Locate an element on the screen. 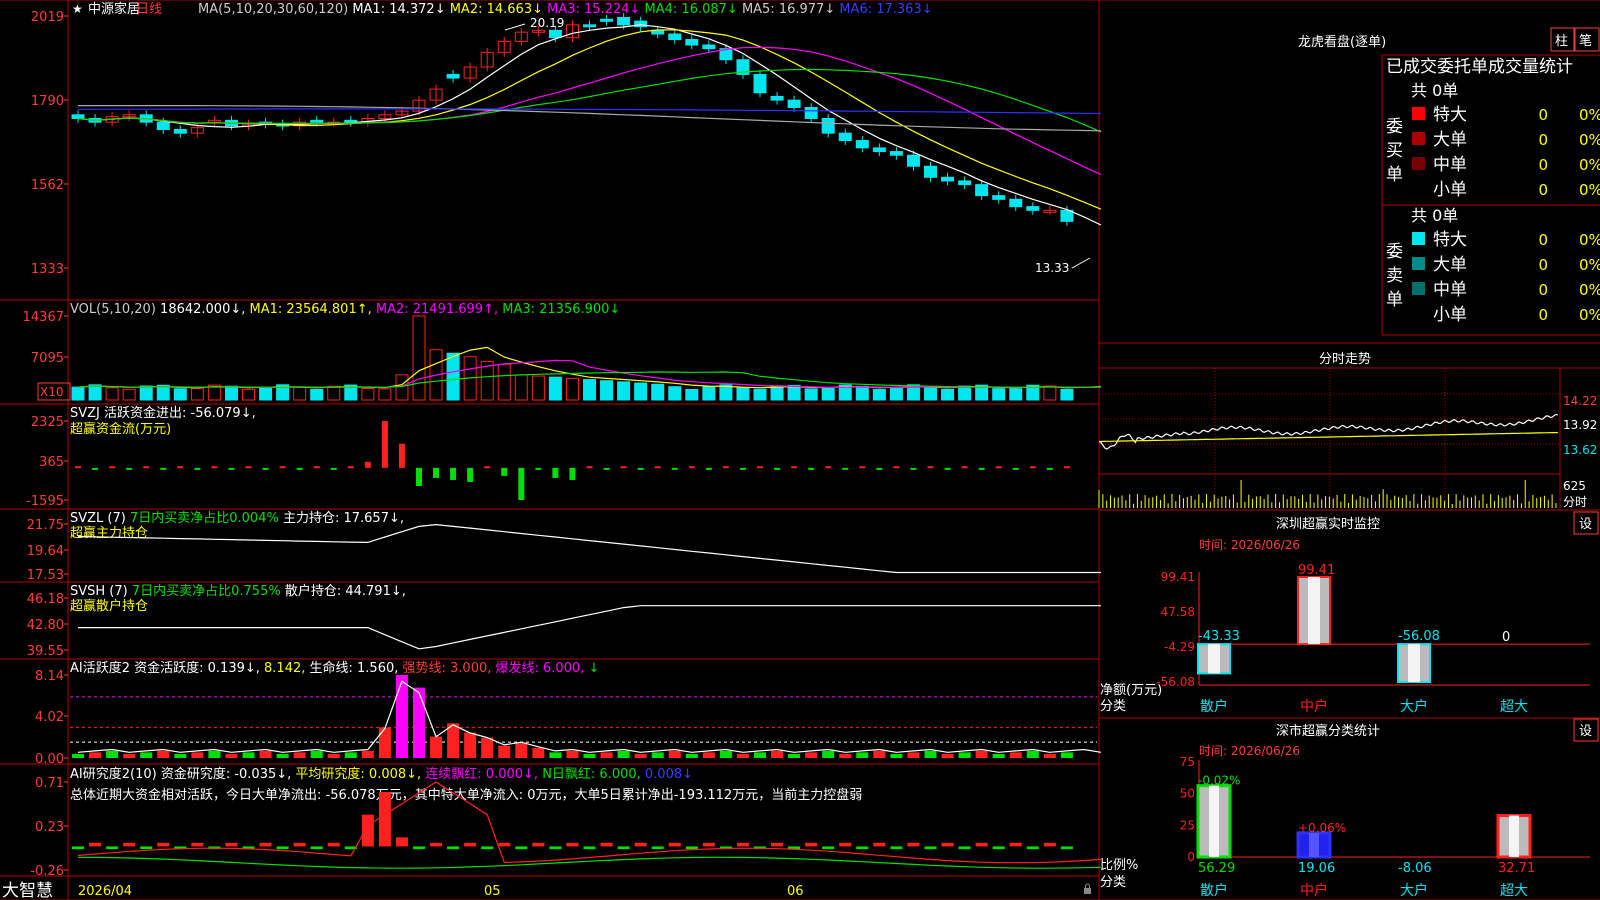  star-icon: ★ is located at coordinates (77, 9).